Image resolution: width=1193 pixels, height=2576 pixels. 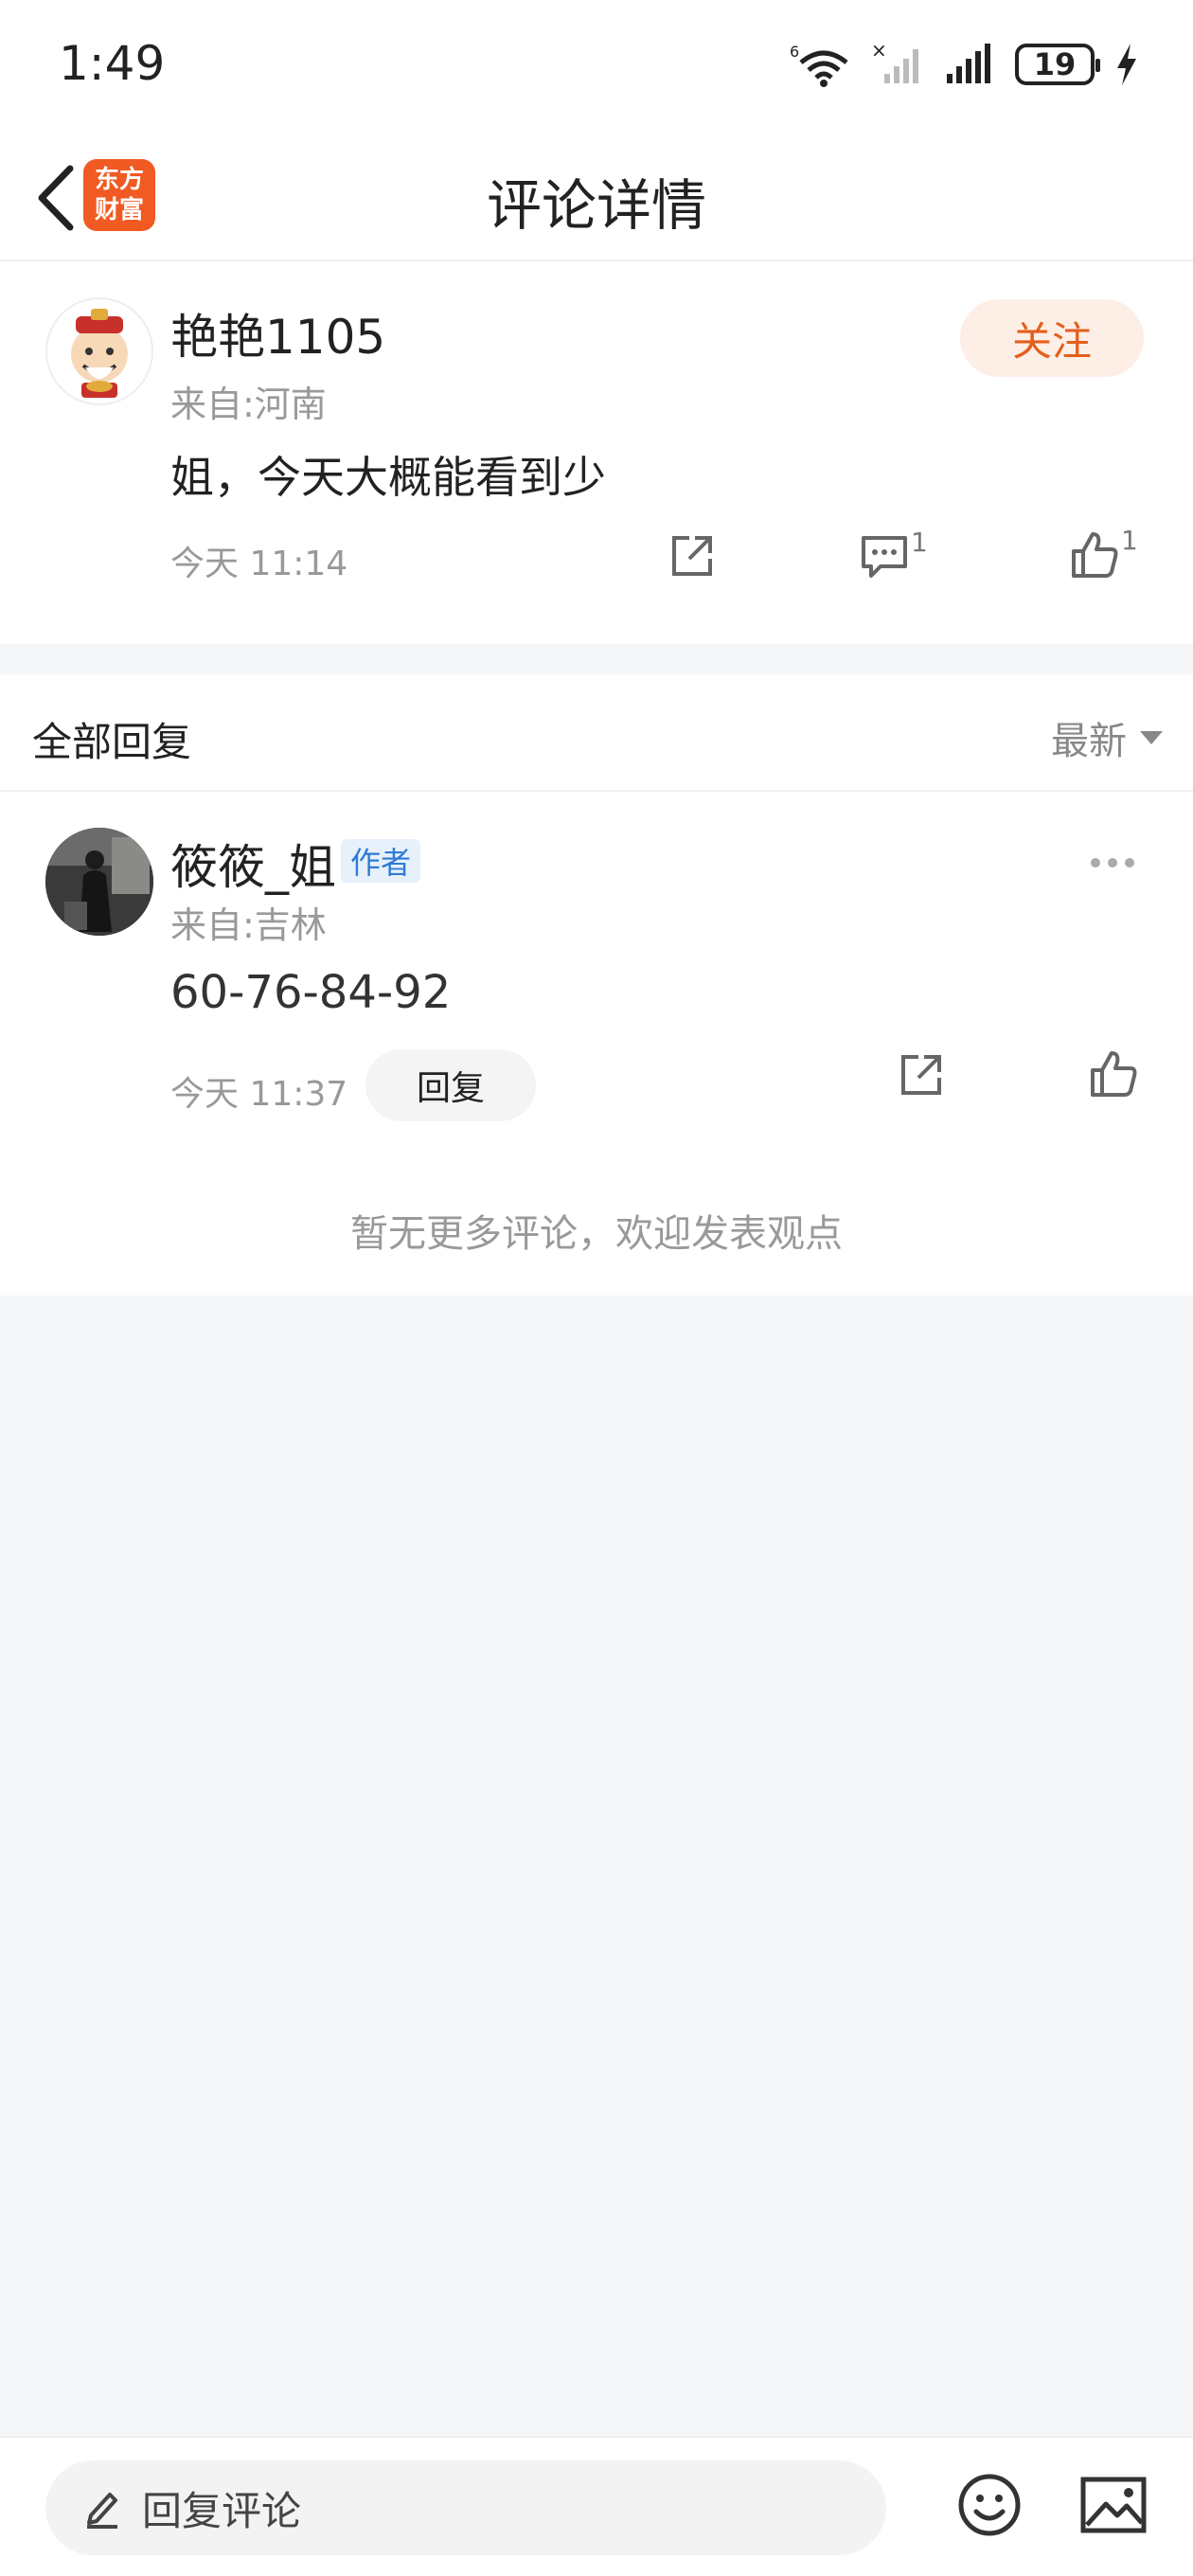 I want to click on reply-user-name: 筱筱_姐, so click(x=253, y=864).